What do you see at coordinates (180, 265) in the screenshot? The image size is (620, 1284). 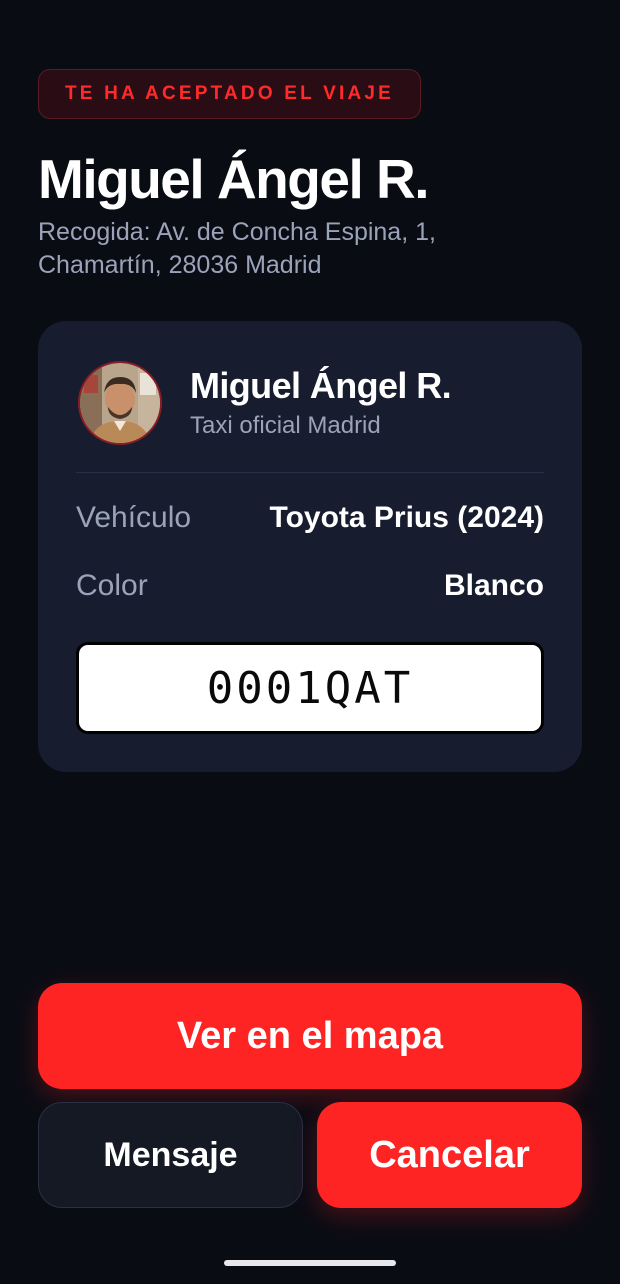 I see `pickup-address-line2: Chamartín, 28036 Madrid` at bounding box center [180, 265].